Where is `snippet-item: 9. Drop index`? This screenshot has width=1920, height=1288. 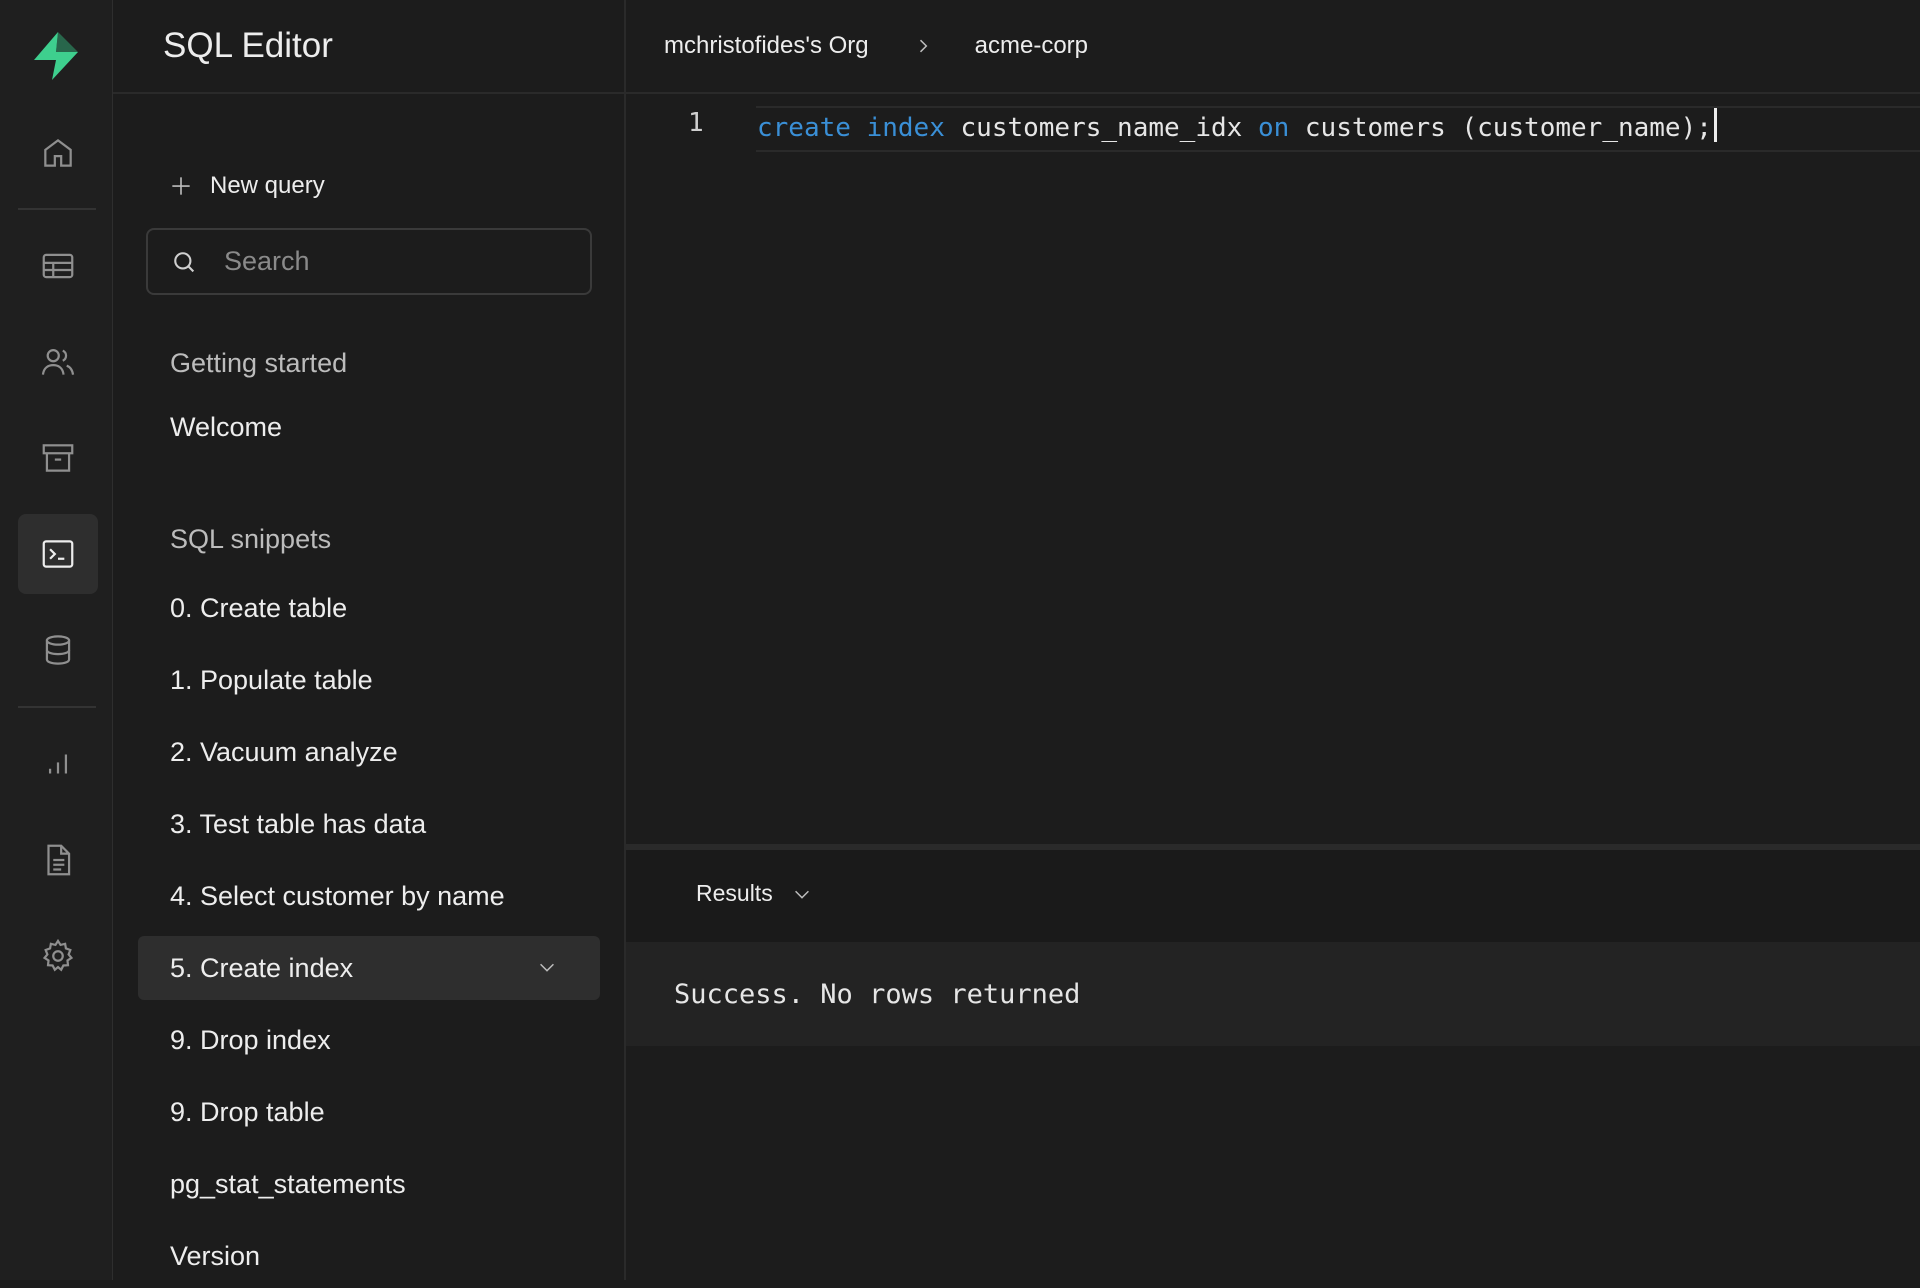 snippet-item: 9. Drop index is located at coordinates (369, 1040).